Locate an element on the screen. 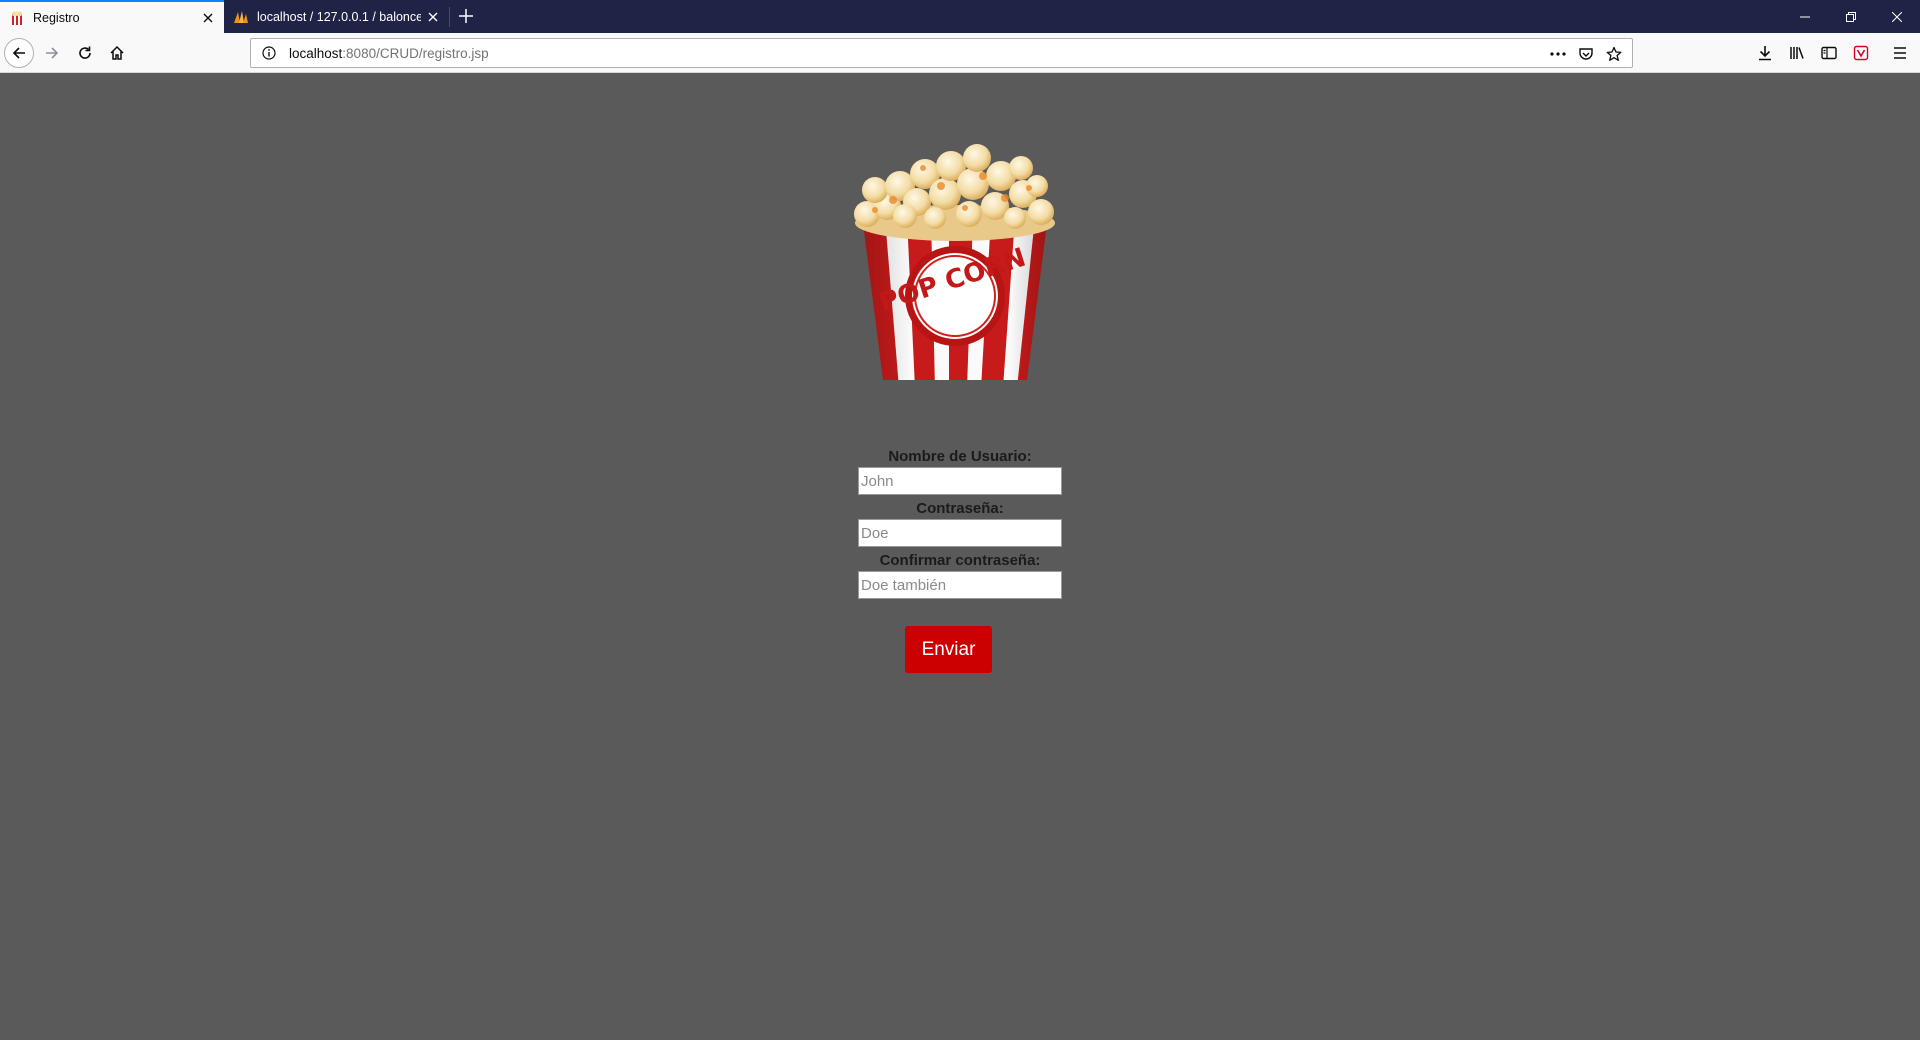 This screenshot has width=1920, height=1040. forward-button is located at coordinates (52, 53).